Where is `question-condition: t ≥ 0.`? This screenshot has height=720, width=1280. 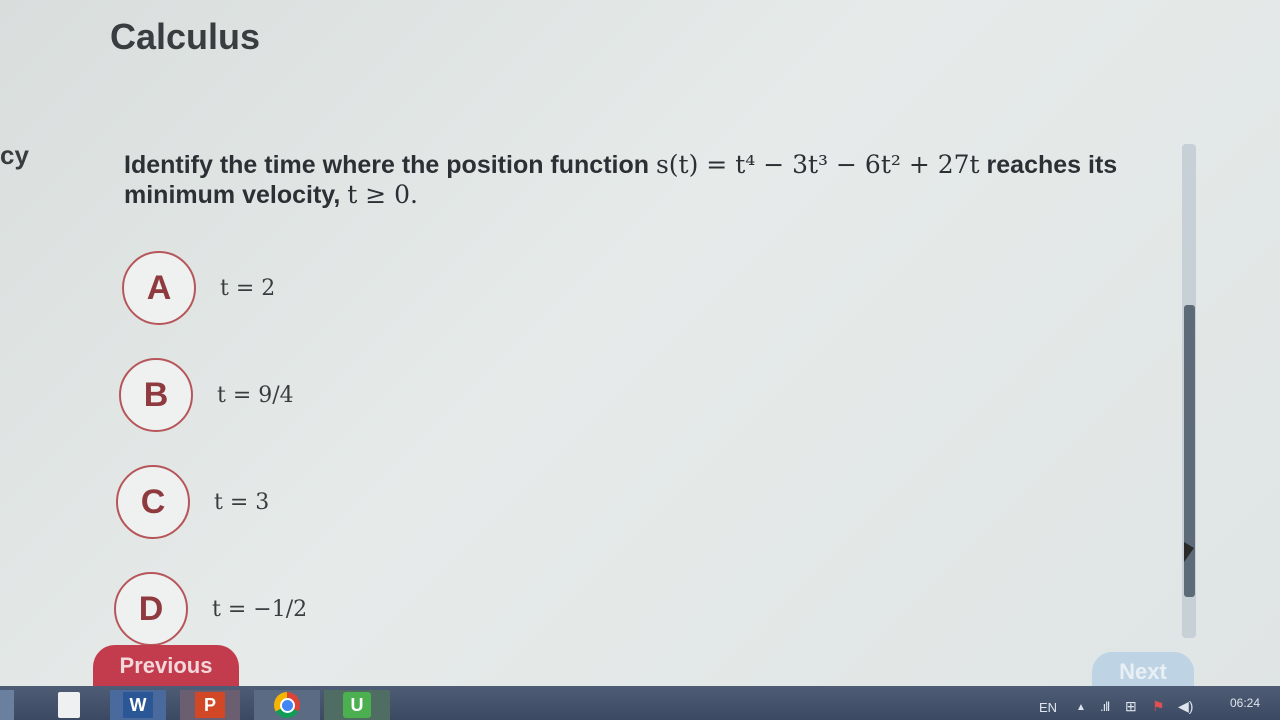 question-condition: t ≥ 0. is located at coordinates (382, 194).